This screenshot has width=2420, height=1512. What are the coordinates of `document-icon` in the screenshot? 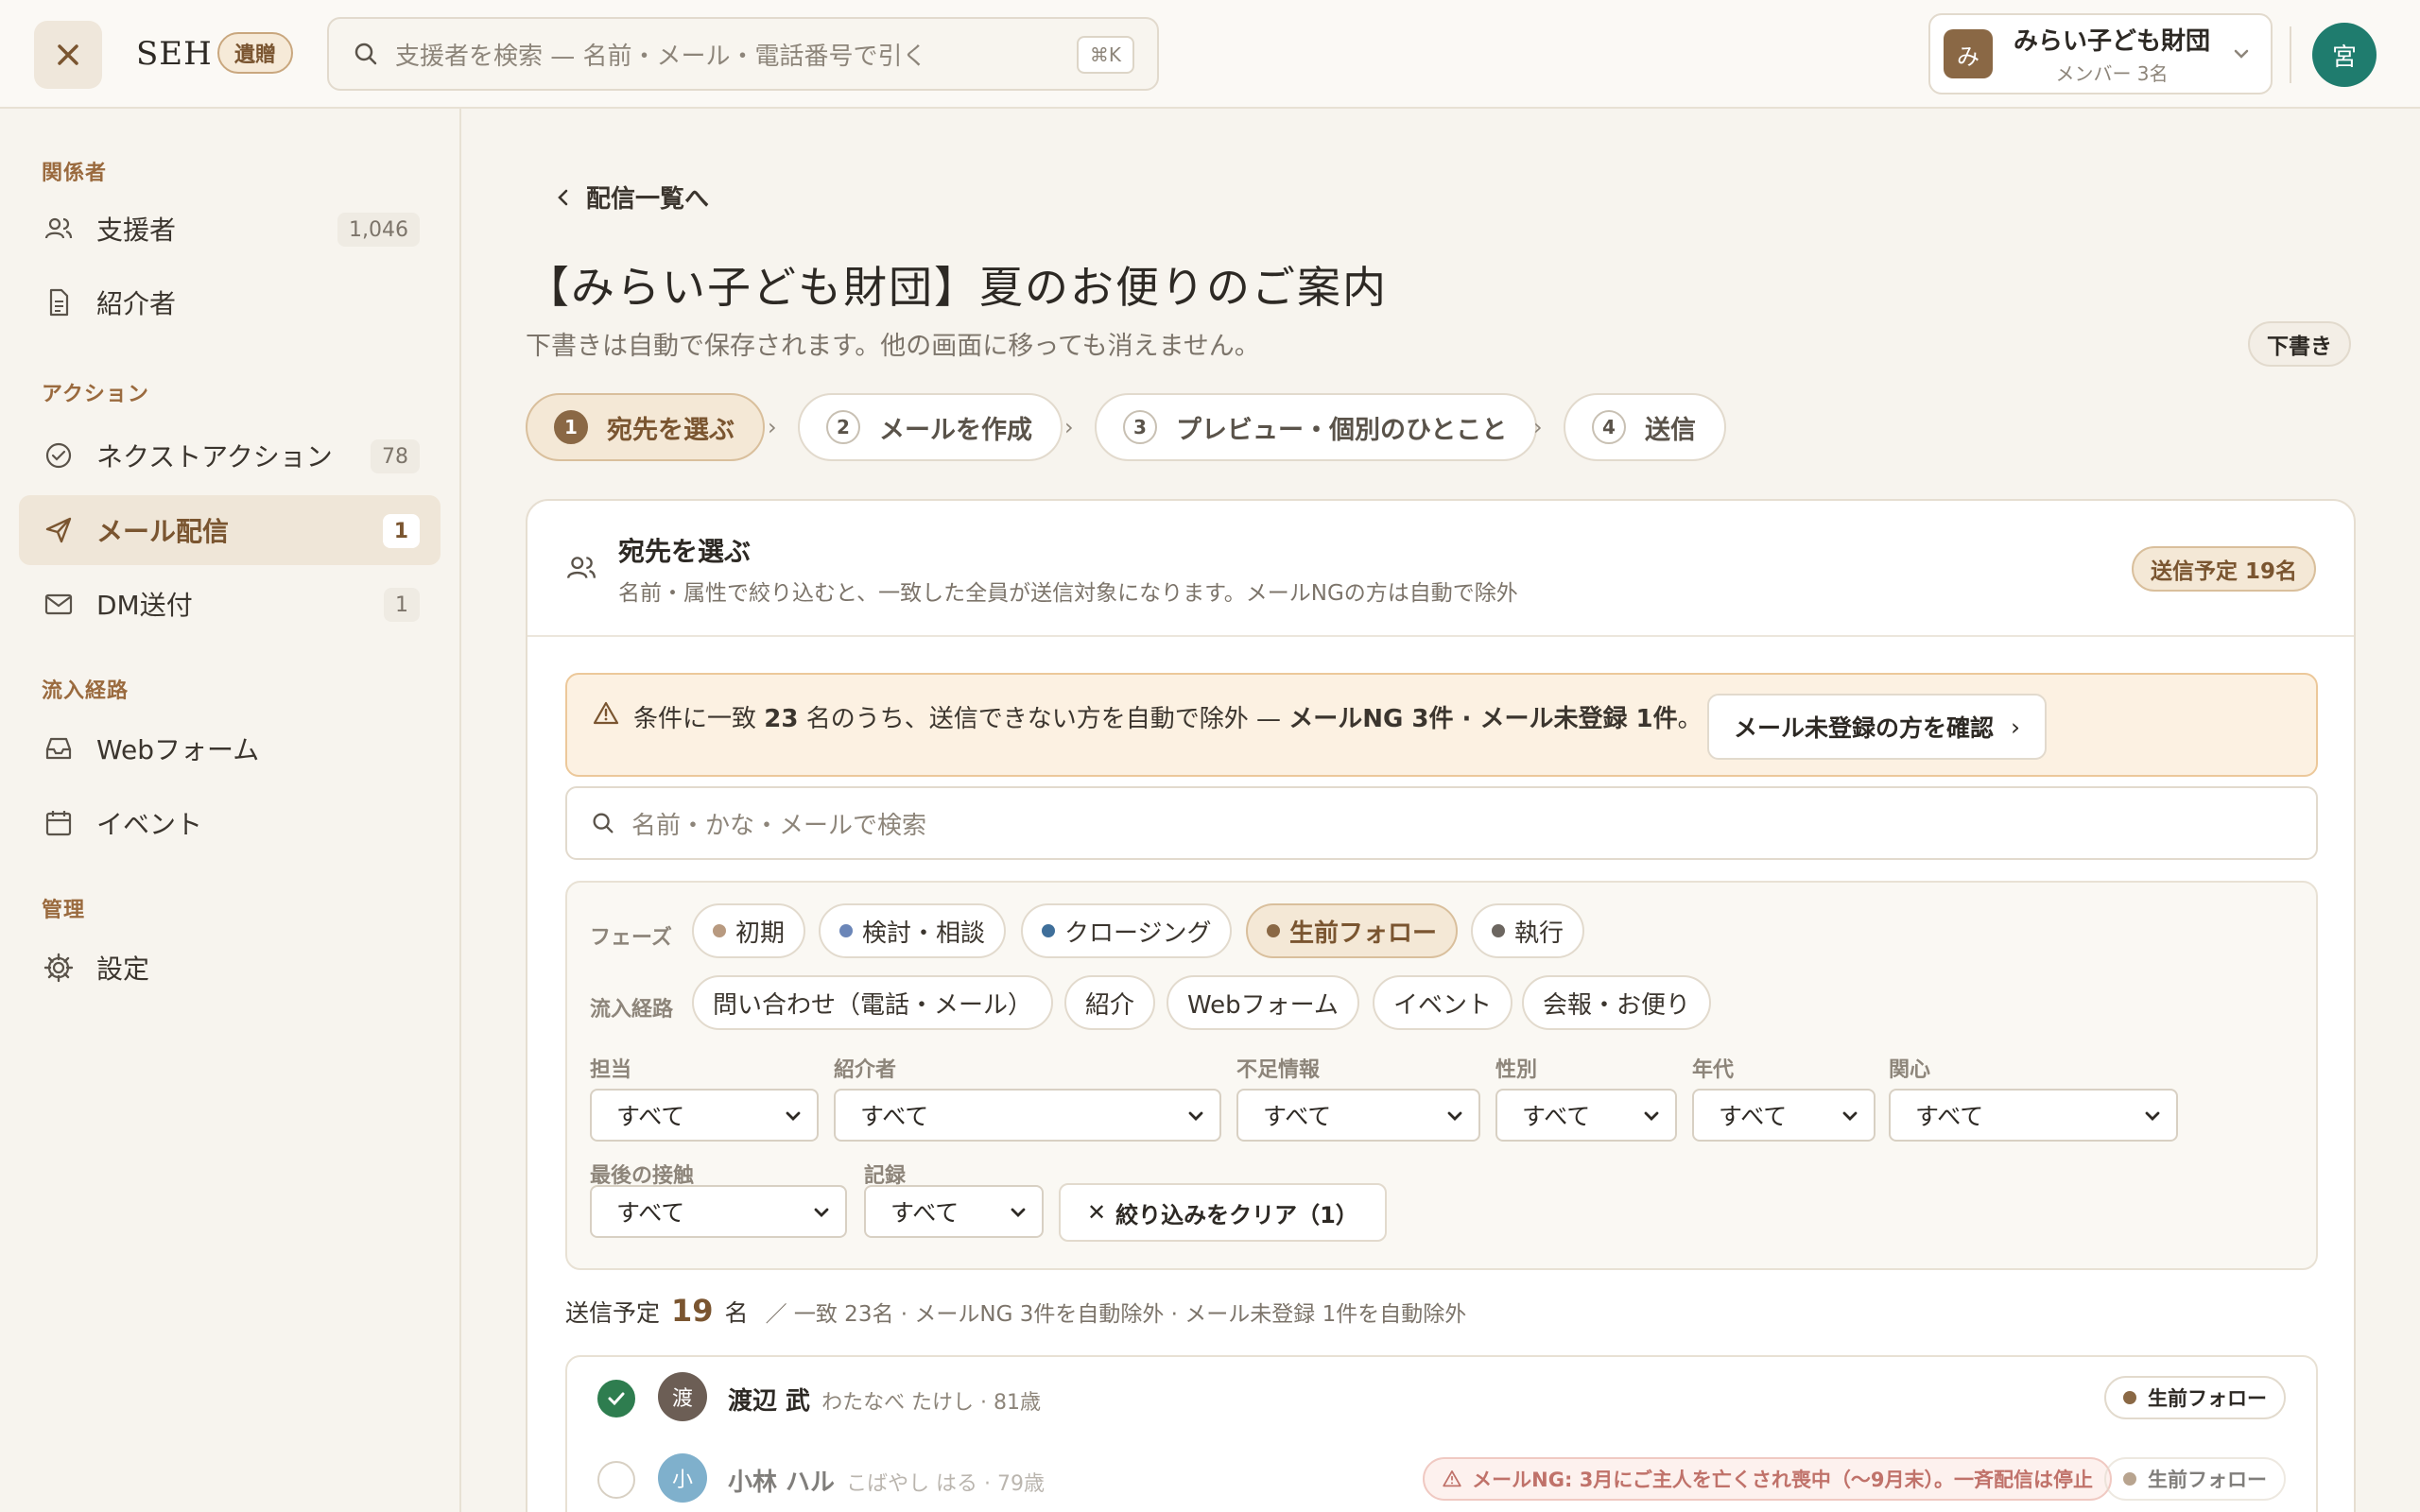 It's located at (59, 302).